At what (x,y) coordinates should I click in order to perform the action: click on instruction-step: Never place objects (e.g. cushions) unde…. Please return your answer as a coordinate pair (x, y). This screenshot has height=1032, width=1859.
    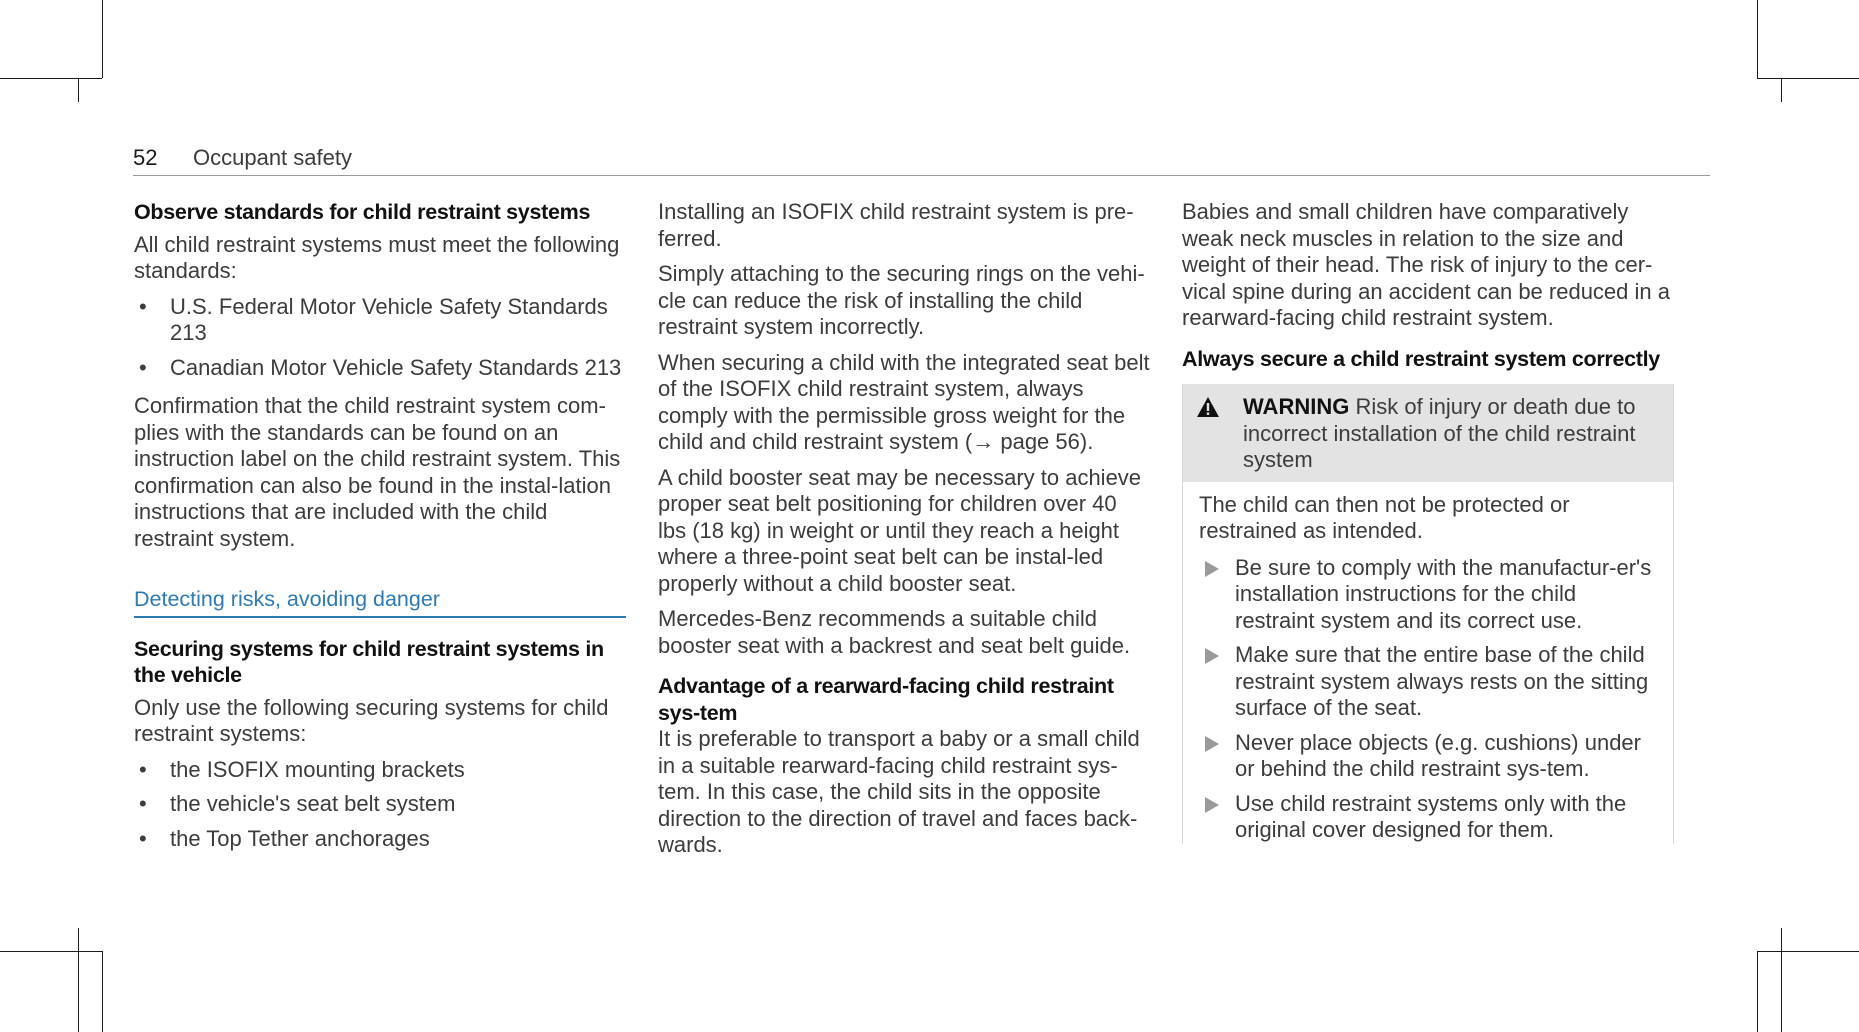
    Looking at the image, I should click on (1428, 756).